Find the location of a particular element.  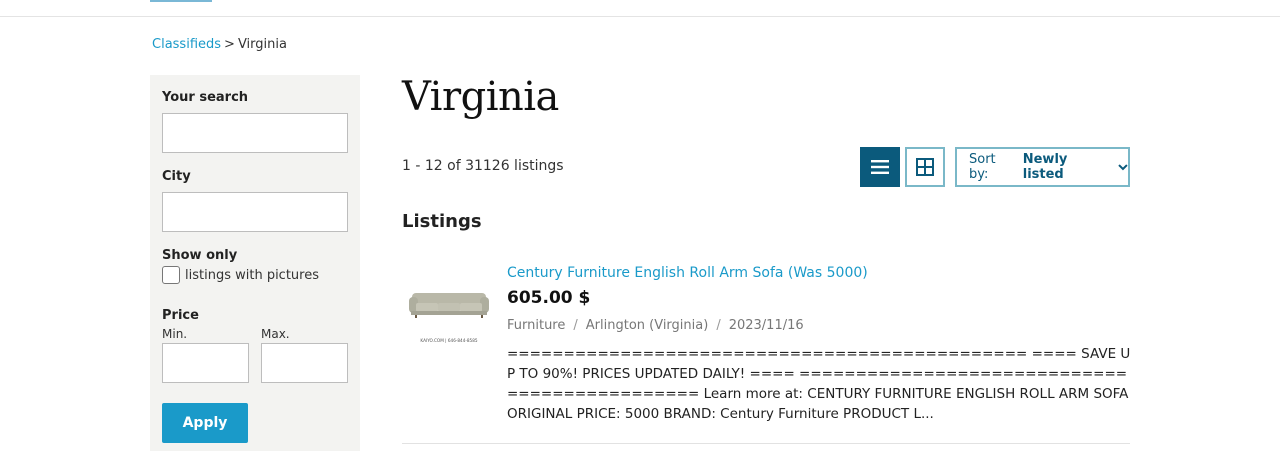

chevron-down-icon is located at coordinates (1123, 166).